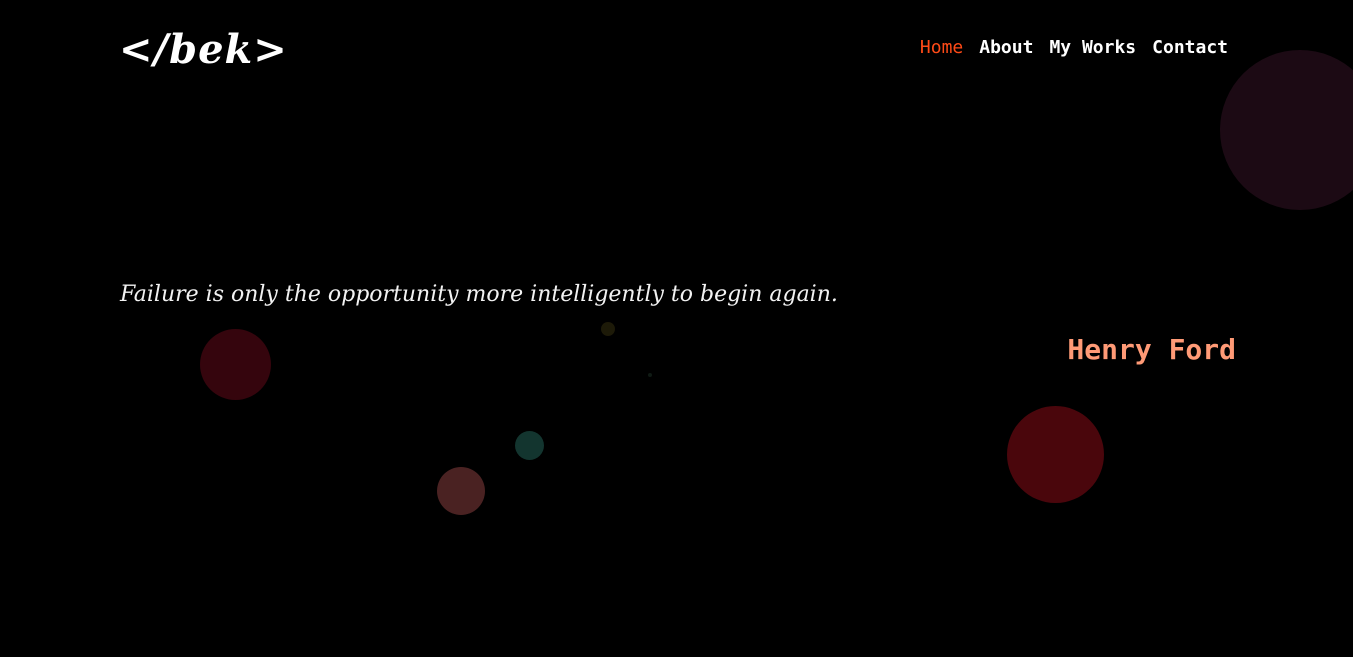 The image size is (1353, 657). What do you see at coordinates (1190, 48) in the screenshot?
I see `nav-link-contact: Contact` at bounding box center [1190, 48].